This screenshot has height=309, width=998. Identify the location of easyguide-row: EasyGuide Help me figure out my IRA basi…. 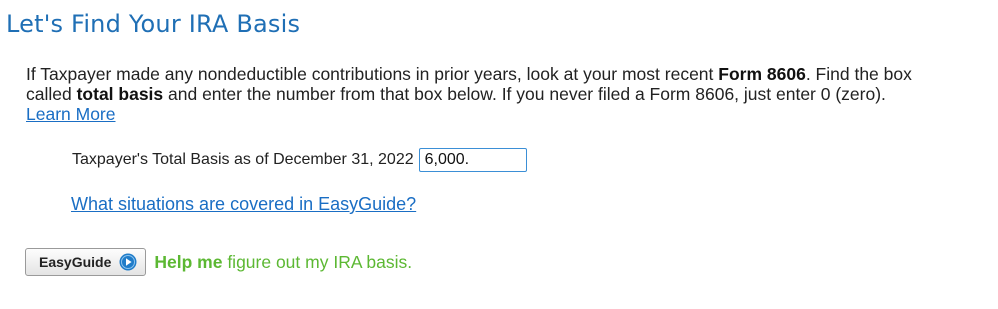
(218, 262).